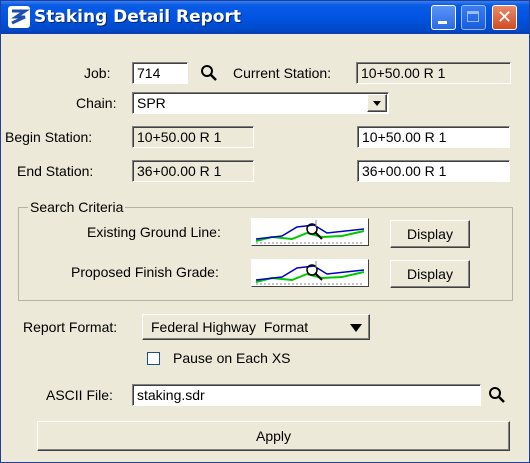 The height and width of the screenshot is (463, 530). What do you see at coordinates (137, 17) in the screenshot?
I see `window-title: Staking Detail Report` at bounding box center [137, 17].